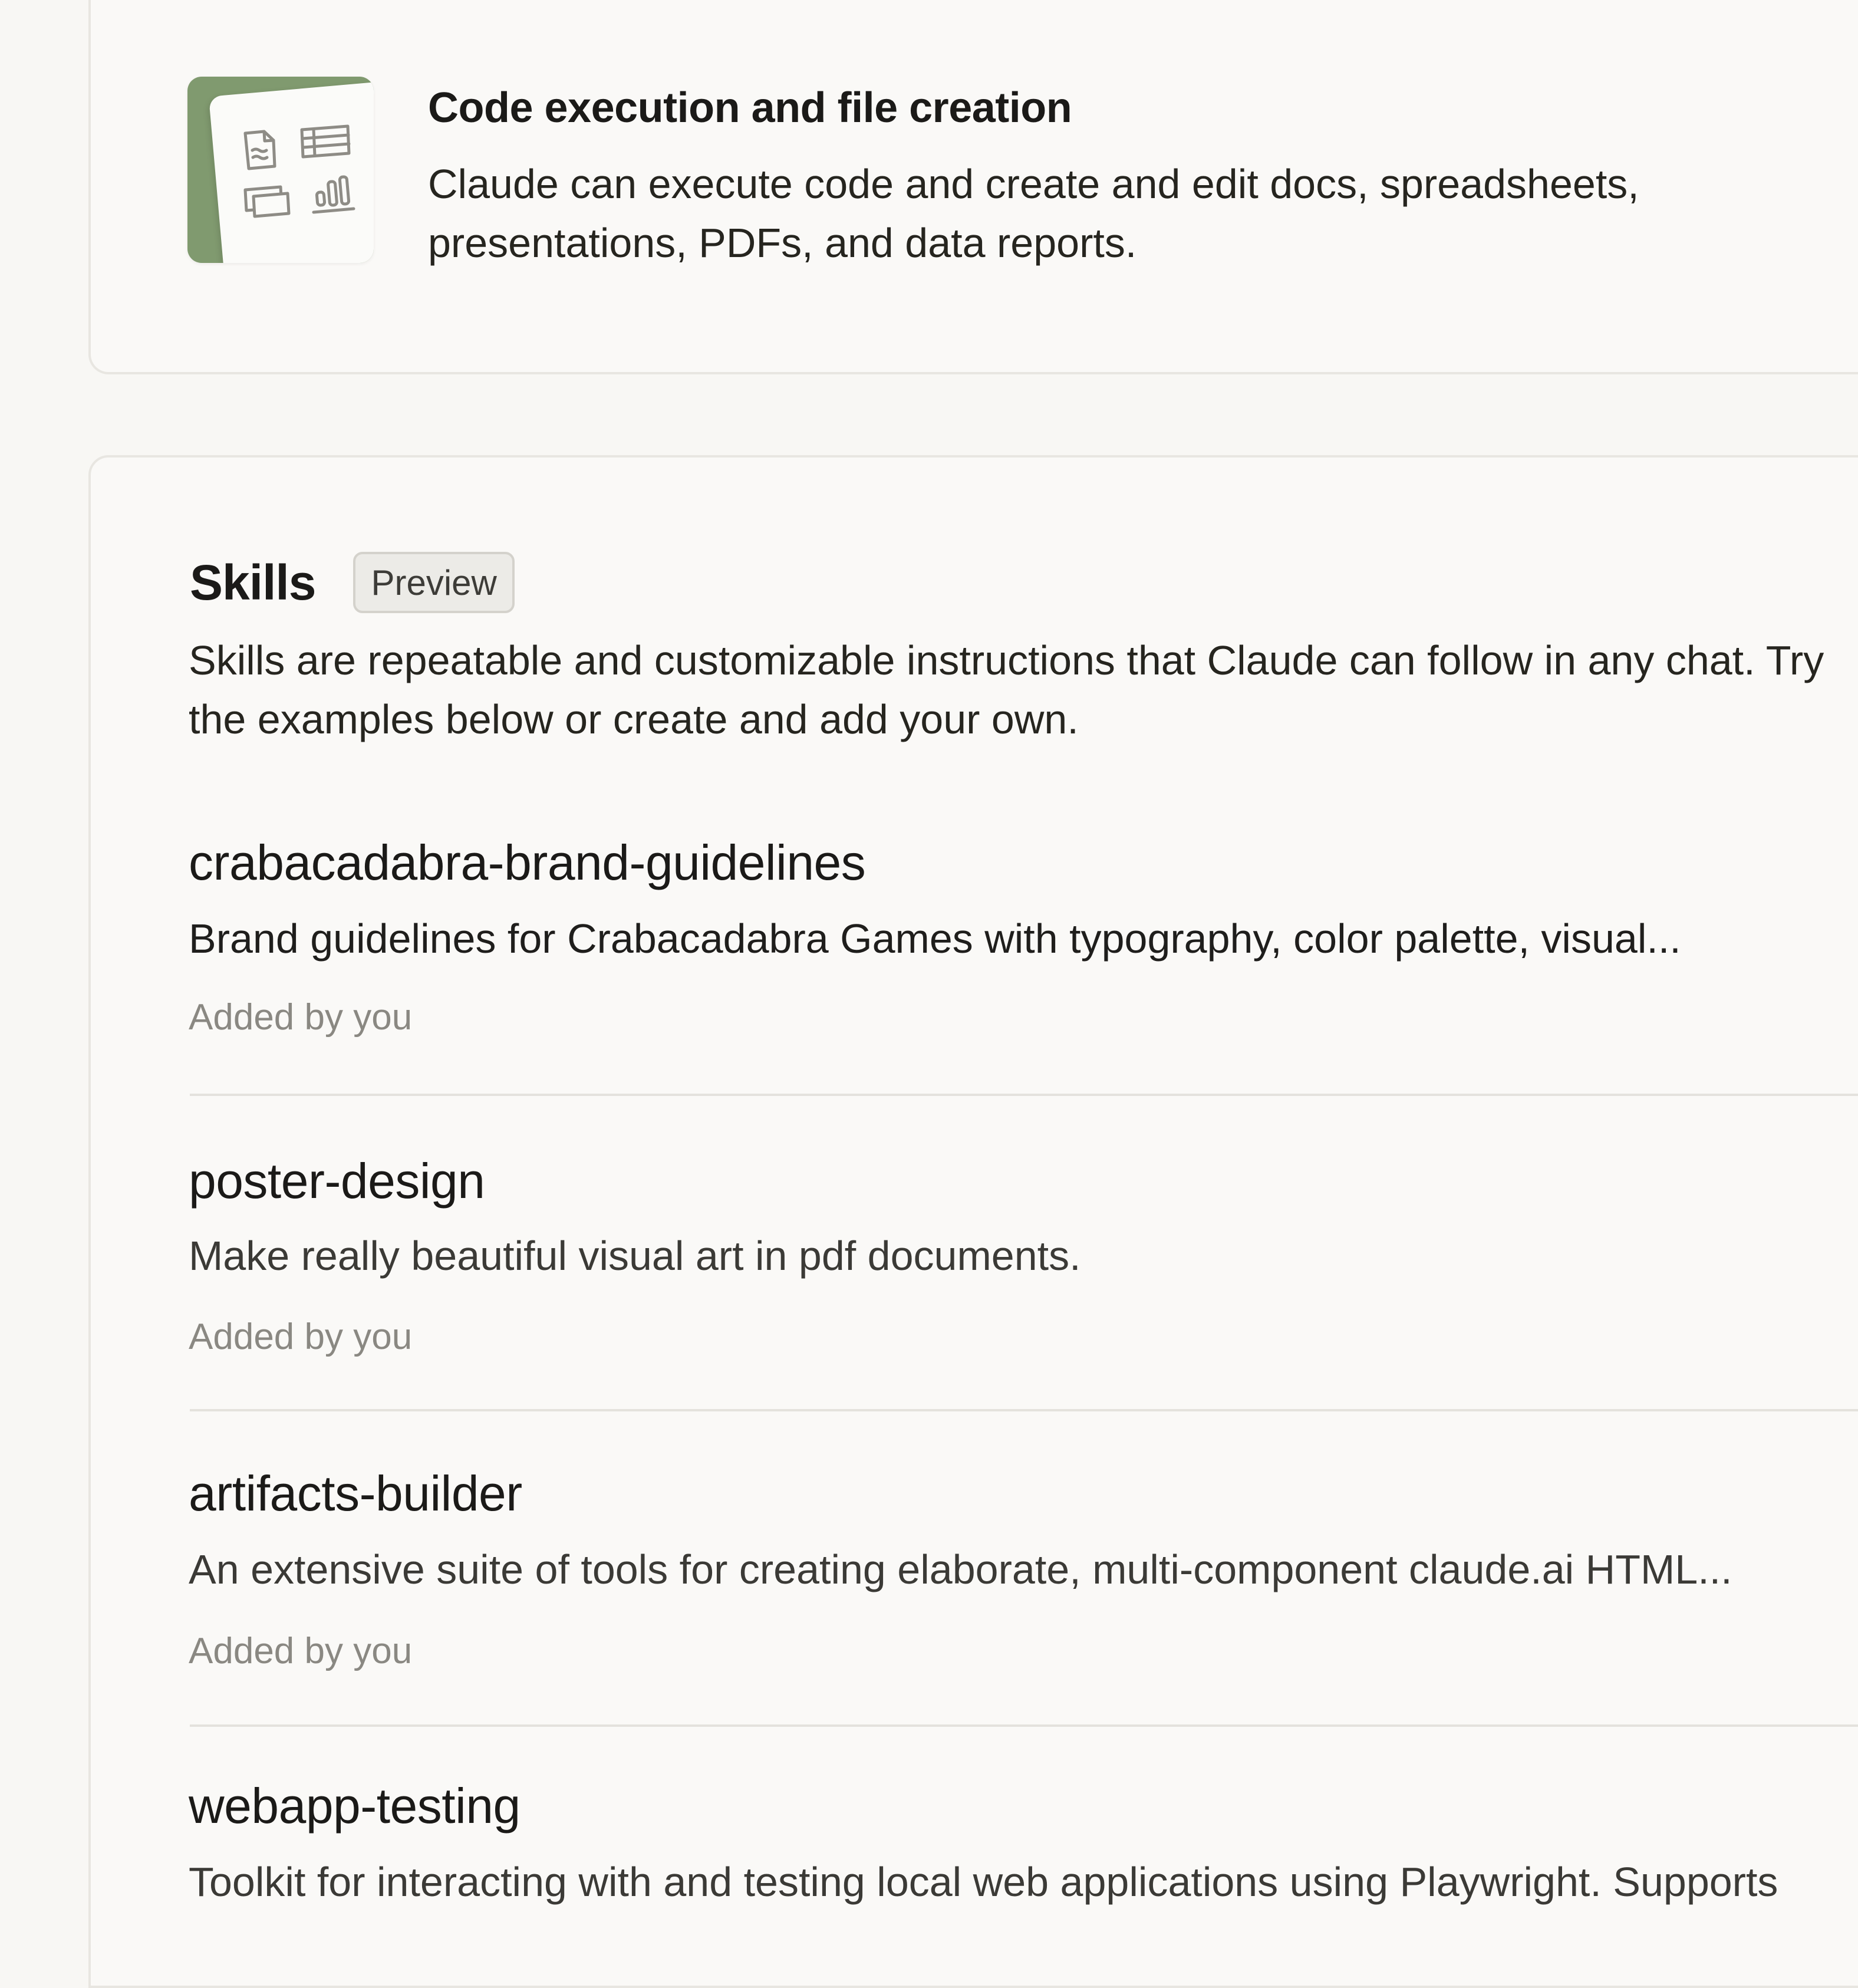  What do you see at coordinates (355, 1493) in the screenshot?
I see `skill-name: artifacts-builder` at bounding box center [355, 1493].